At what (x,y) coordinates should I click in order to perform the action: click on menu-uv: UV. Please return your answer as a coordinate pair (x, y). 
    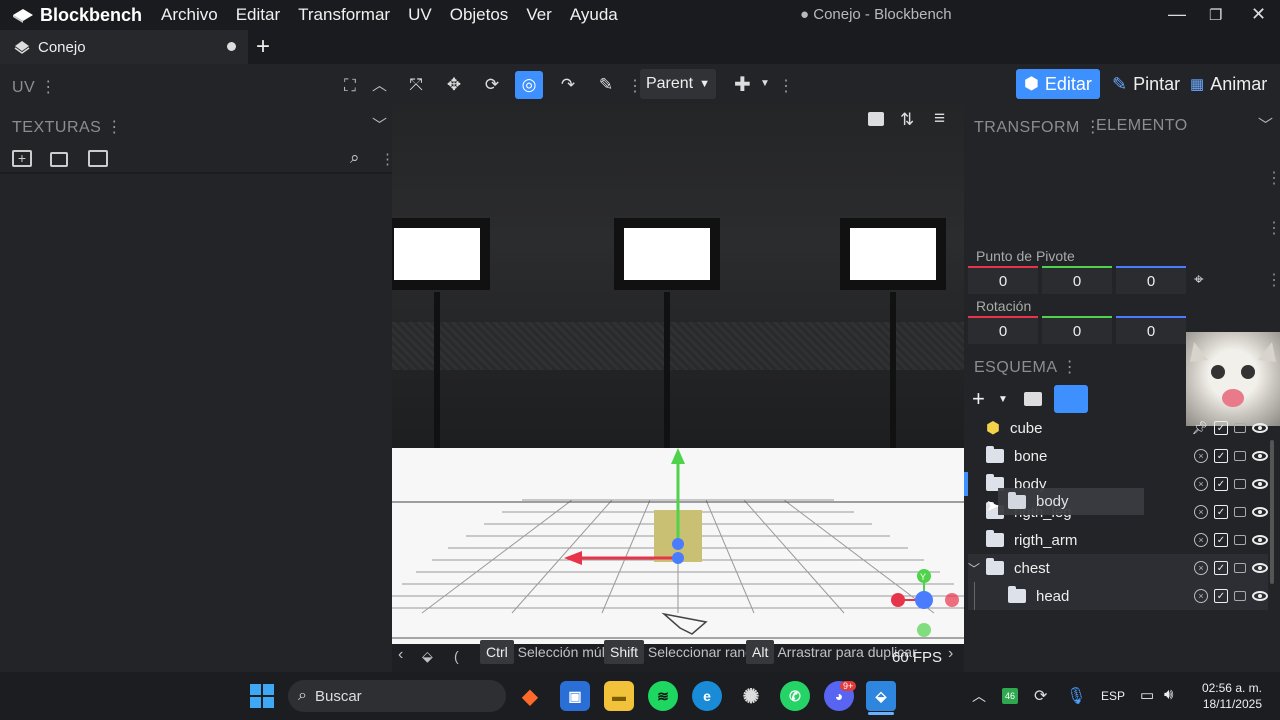
    Looking at the image, I should click on (420, 15).